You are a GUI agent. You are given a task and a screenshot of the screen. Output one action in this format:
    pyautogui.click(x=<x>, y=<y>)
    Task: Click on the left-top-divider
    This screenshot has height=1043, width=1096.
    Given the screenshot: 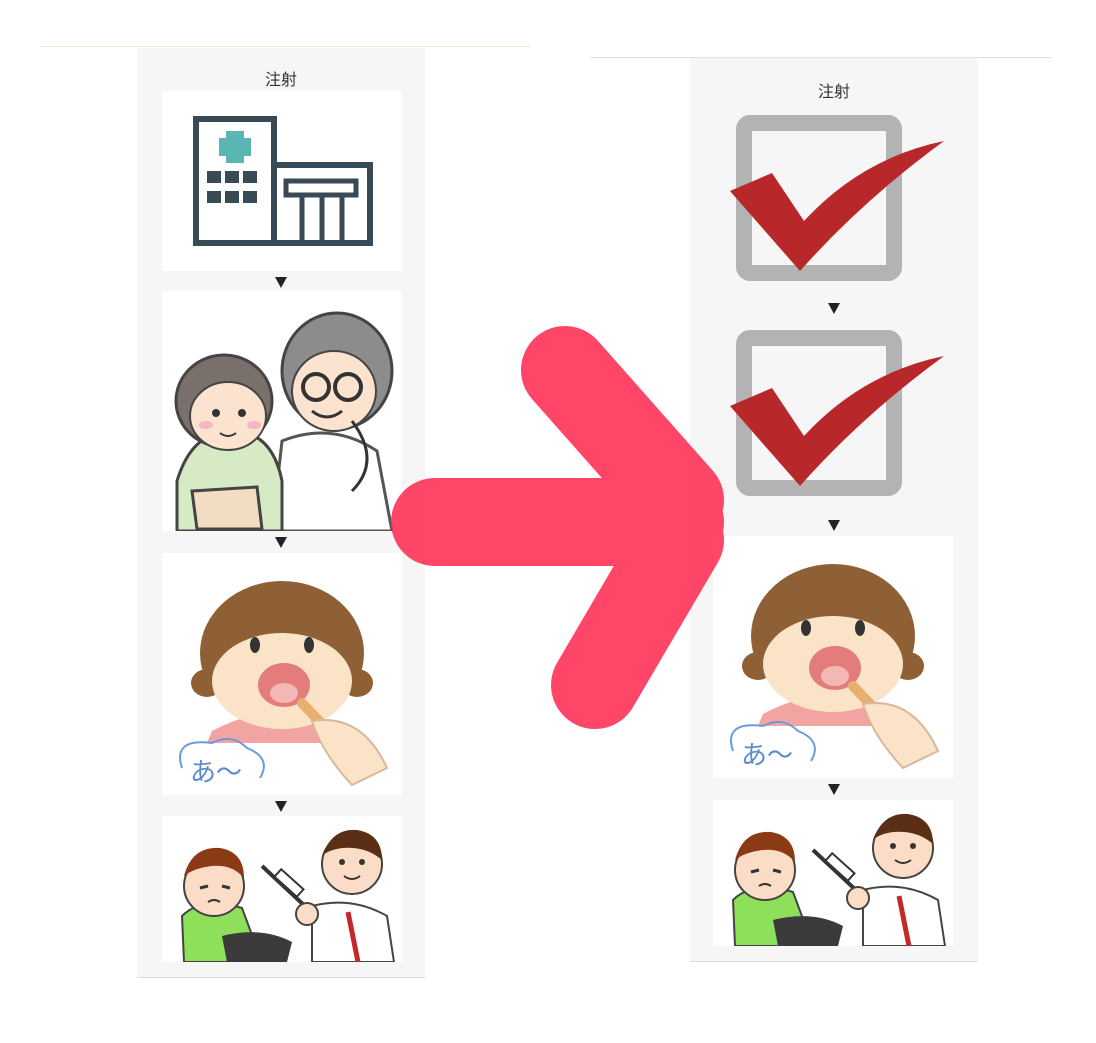 What is the action you would take?
    pyautogui.click(x=285, y=46)
    